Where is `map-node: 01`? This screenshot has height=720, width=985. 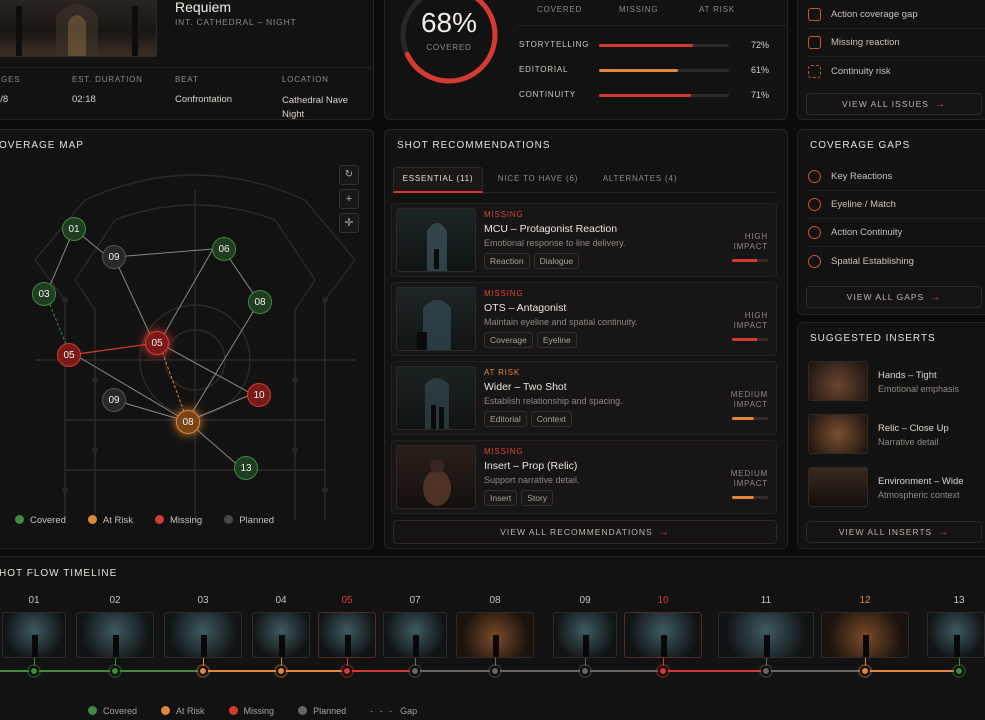 map-node: 01 is located at coordinates (74, 229).